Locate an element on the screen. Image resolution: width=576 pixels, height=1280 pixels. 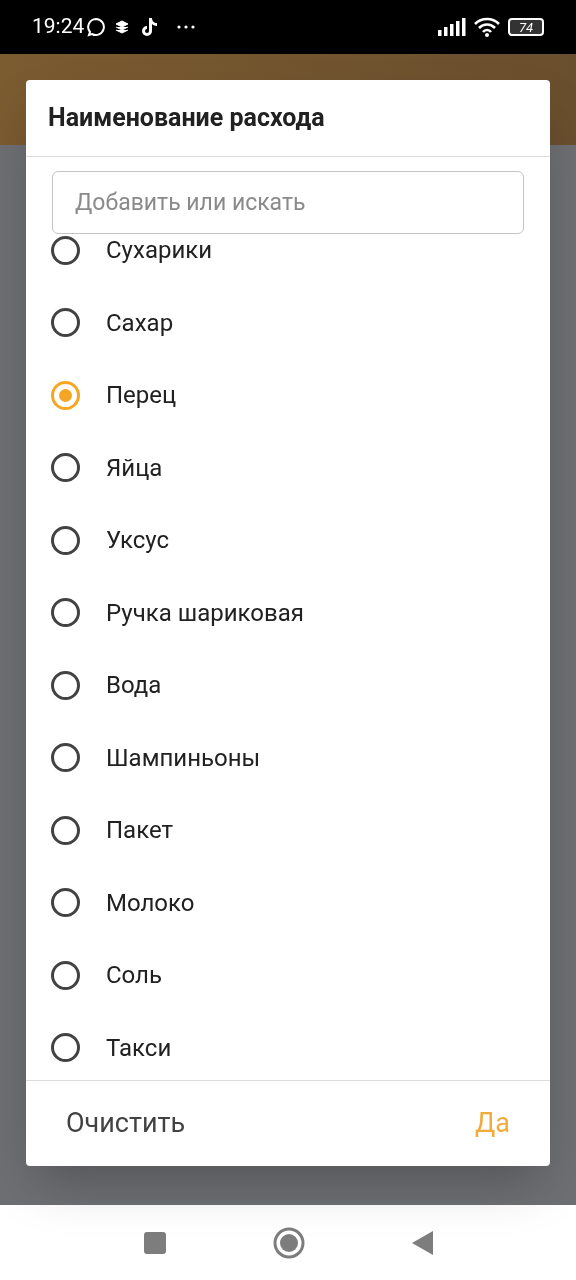
option-item: Перец is located at coordinates (288, 395).